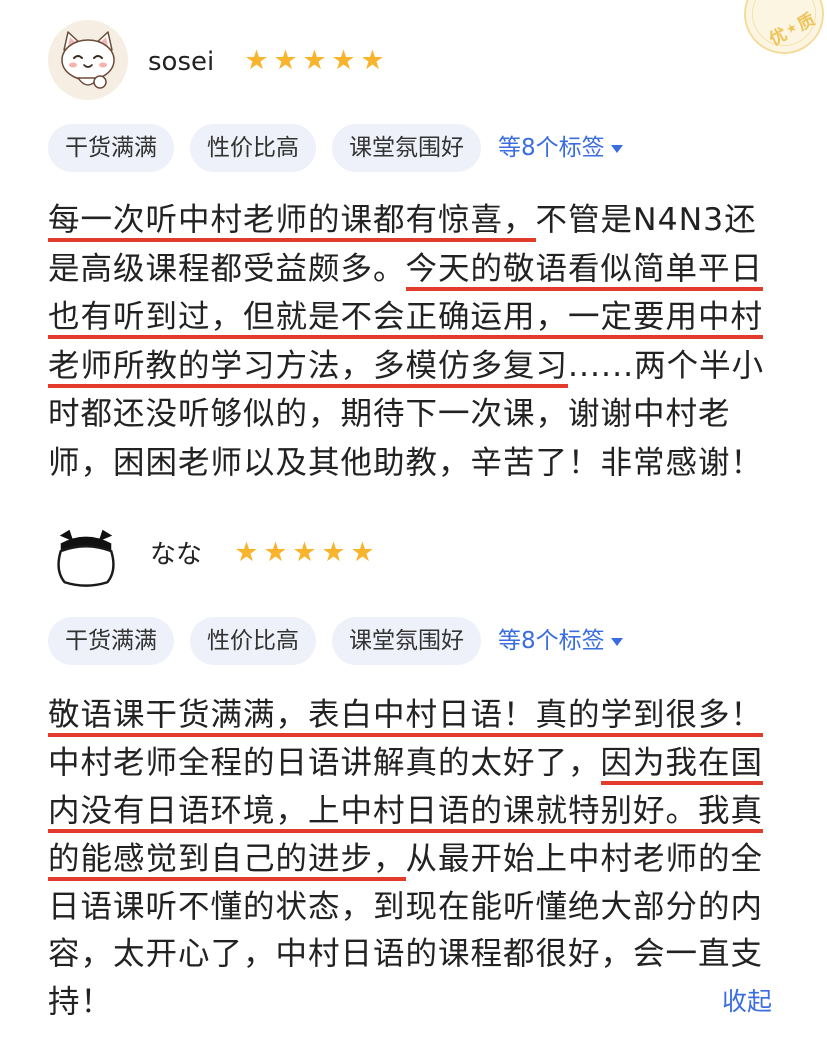 Image resolution: width=827 pixels, height=1043 pixels. What do you see at coordinates (406, 319) in the screenshot?
I see `text-segment: 也有听到过，但就是不会正确运用，一定要用中村` at bounding box center [406, 319].